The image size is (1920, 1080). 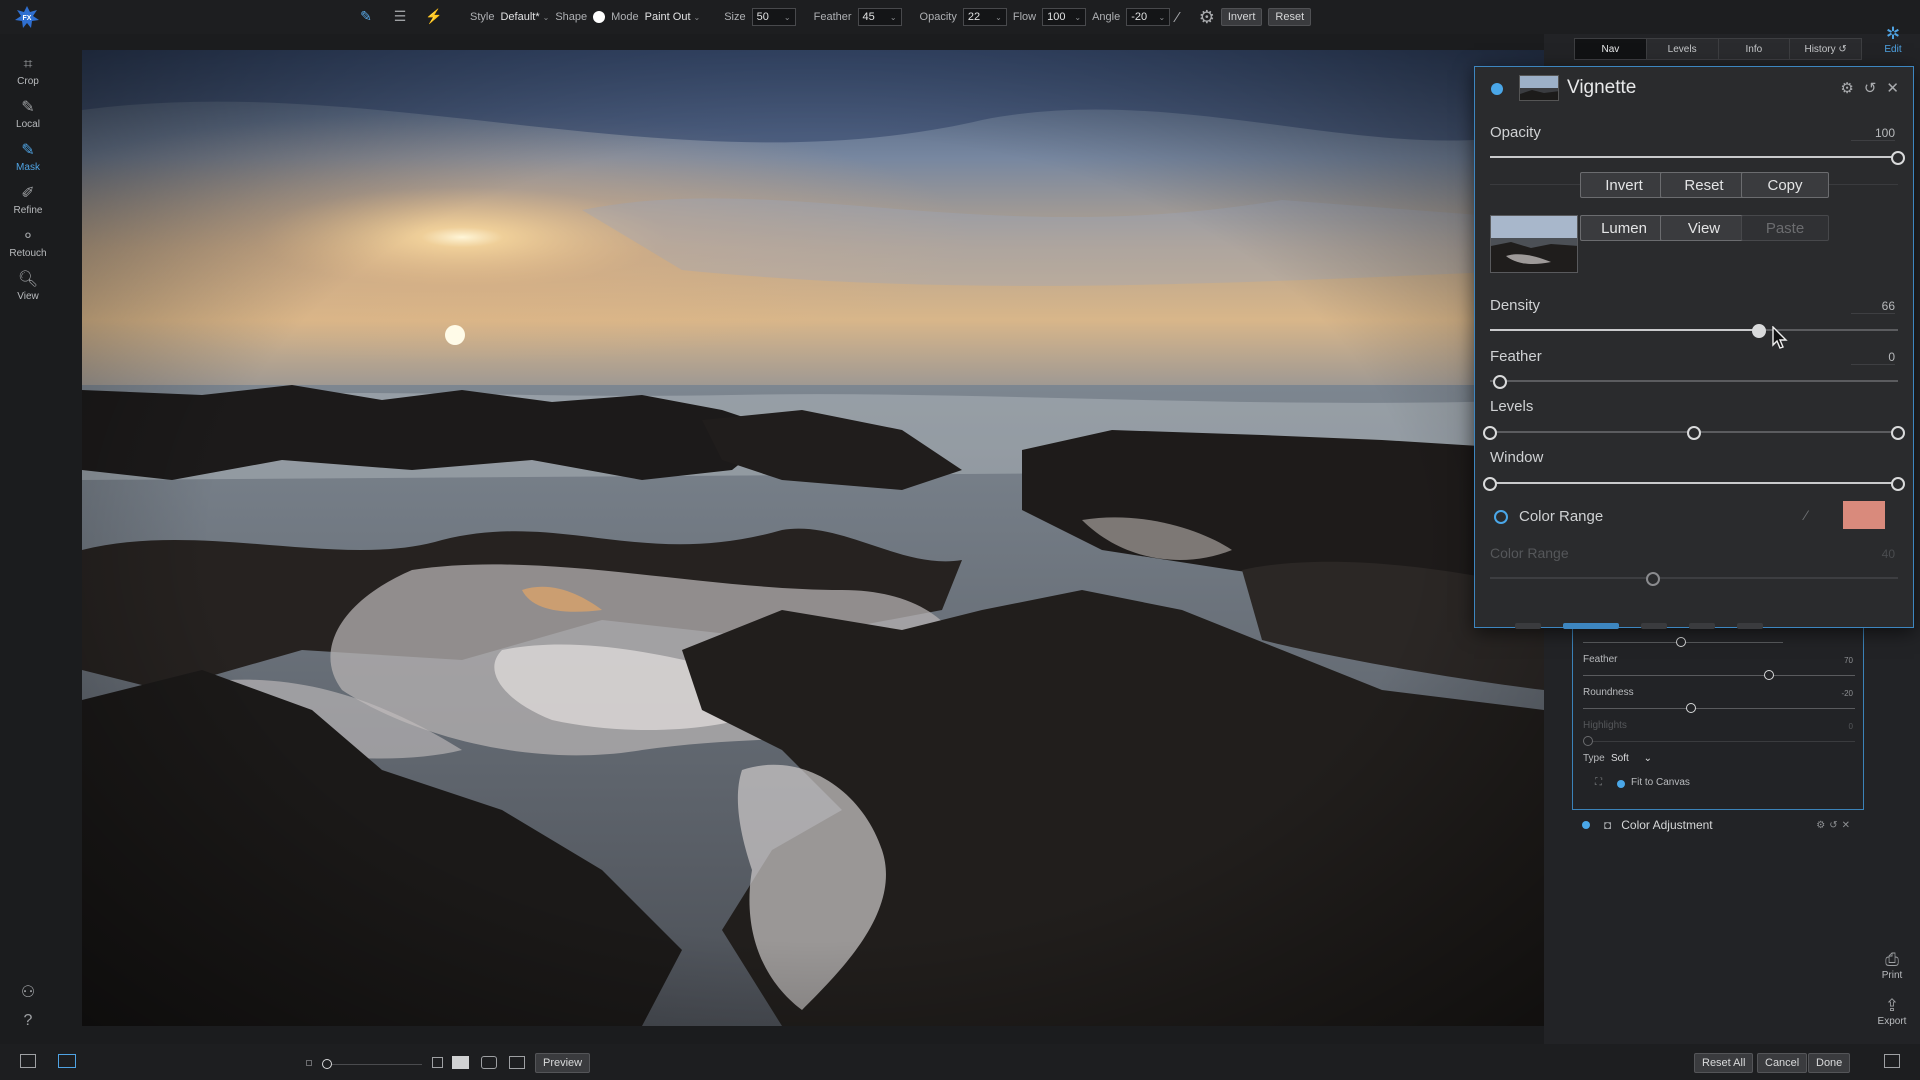 What do you see at coordinates (1898, 158) in the screenshot?
I see `opacity-handle` at bounding box center [1898, 158].